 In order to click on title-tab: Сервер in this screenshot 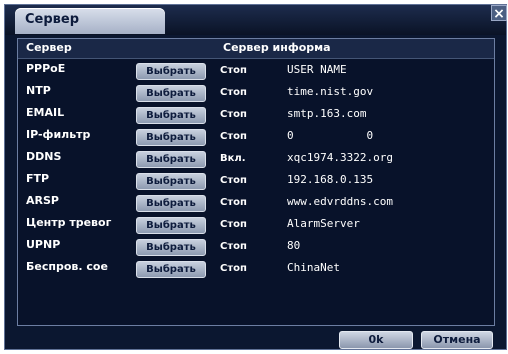, I will do `click(90, 21)`.